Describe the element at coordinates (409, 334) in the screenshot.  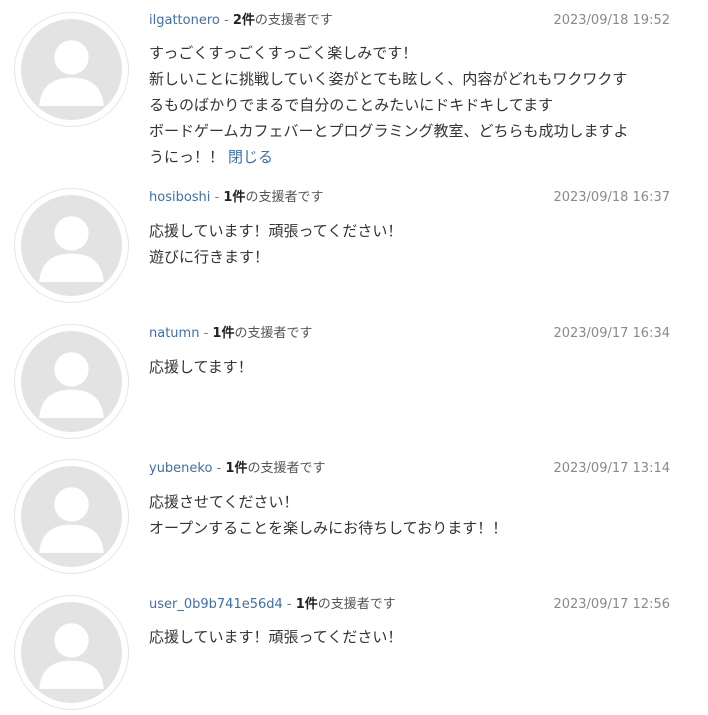
I see `comment-meta: natumn - 1件の支援者です 2023/09/17 16:34` at that location.